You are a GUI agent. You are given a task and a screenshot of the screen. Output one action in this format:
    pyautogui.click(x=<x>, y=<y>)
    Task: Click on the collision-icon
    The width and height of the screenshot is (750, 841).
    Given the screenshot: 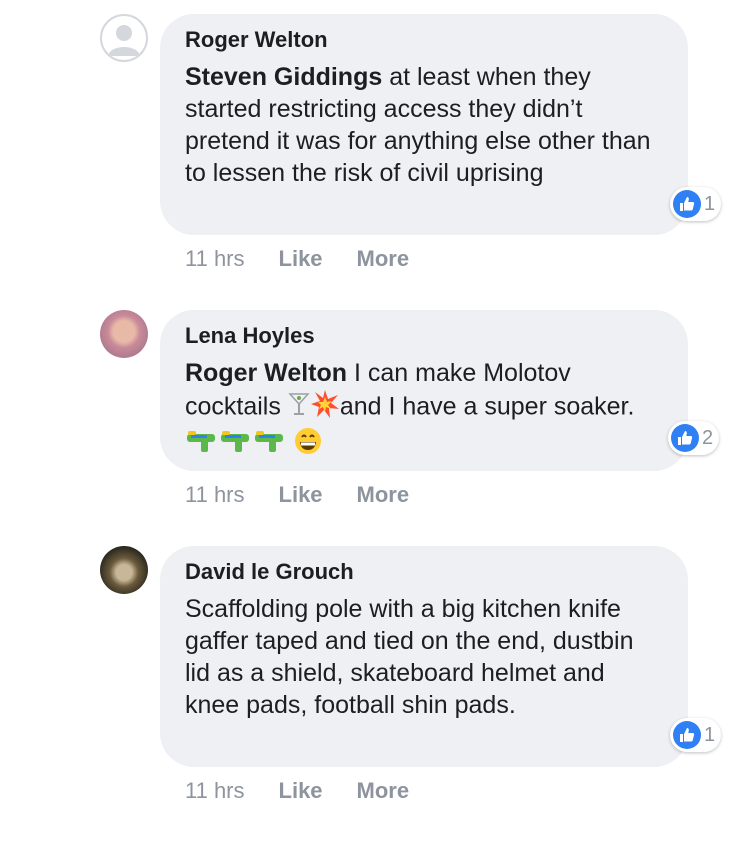 What is the action you would take?
    pyautogui.click(x=325, y=408)
    